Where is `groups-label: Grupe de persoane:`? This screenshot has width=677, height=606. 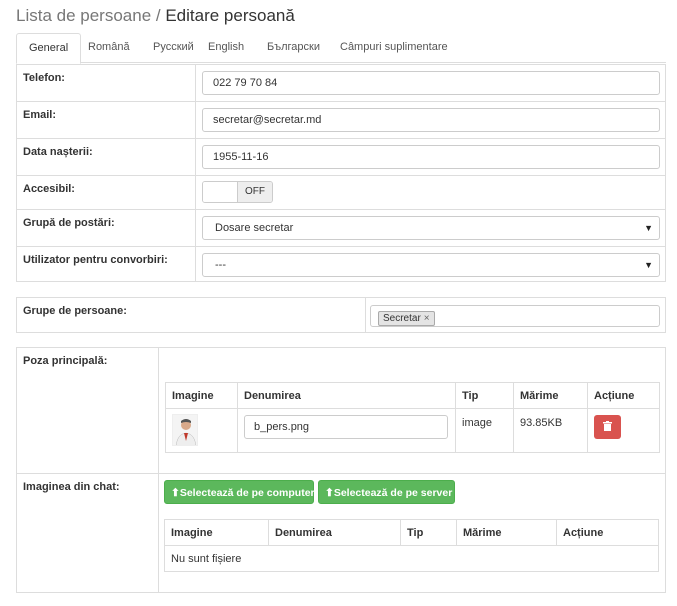
groups-label: Grupe de persoane: is located at coordinates (75, 311).